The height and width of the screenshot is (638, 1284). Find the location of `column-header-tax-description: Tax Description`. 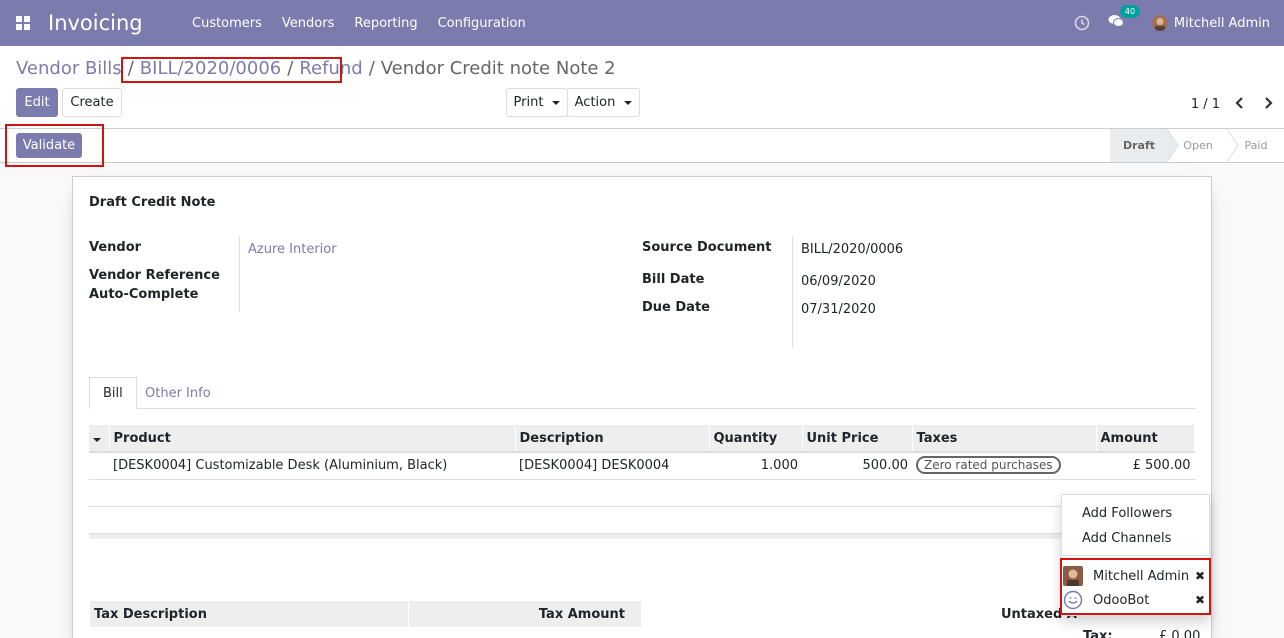

column-header-tax-description: Tax Description is located at coordinates (249, 614).